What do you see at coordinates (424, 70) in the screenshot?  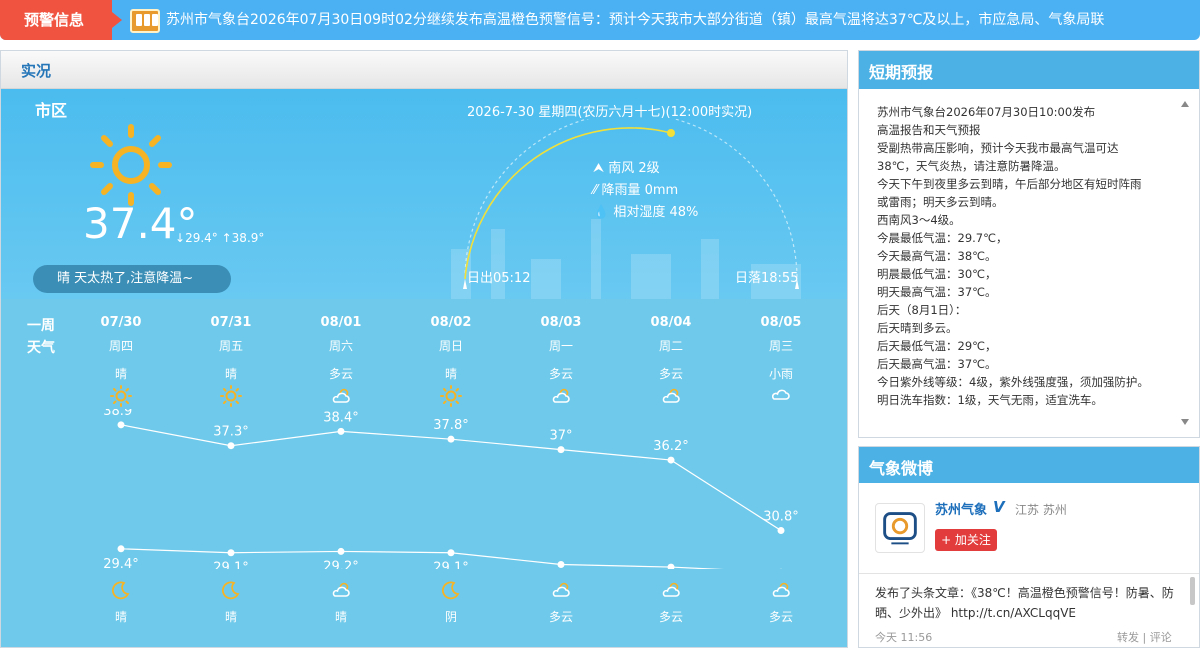 I see `live-panel-header: 实况` at bounding box center [424, 70].